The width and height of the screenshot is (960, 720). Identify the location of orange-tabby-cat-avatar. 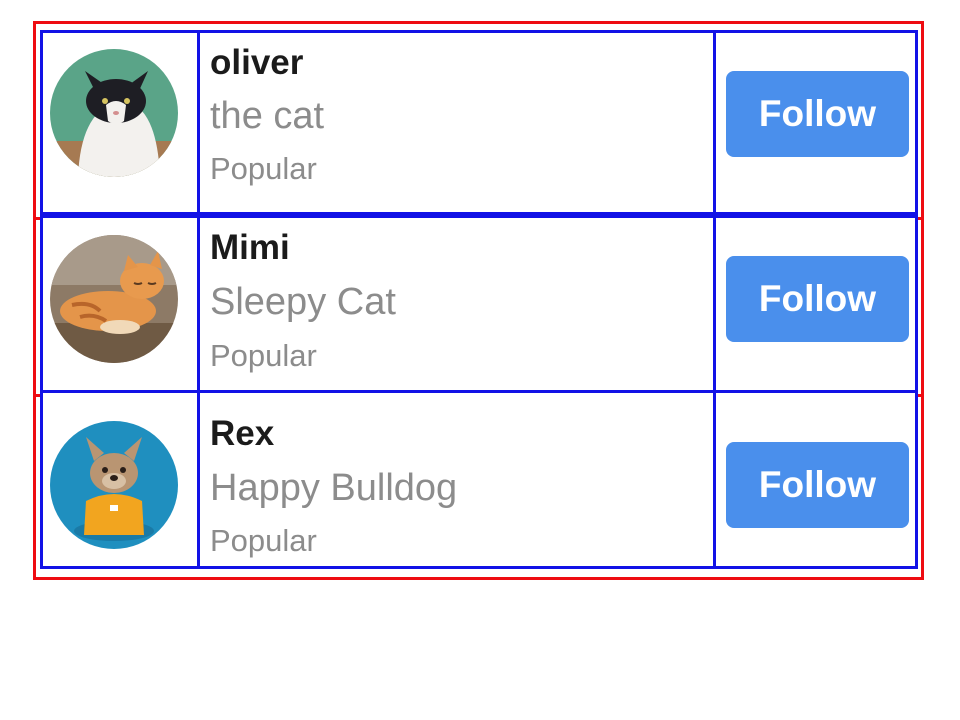
(114, 299).